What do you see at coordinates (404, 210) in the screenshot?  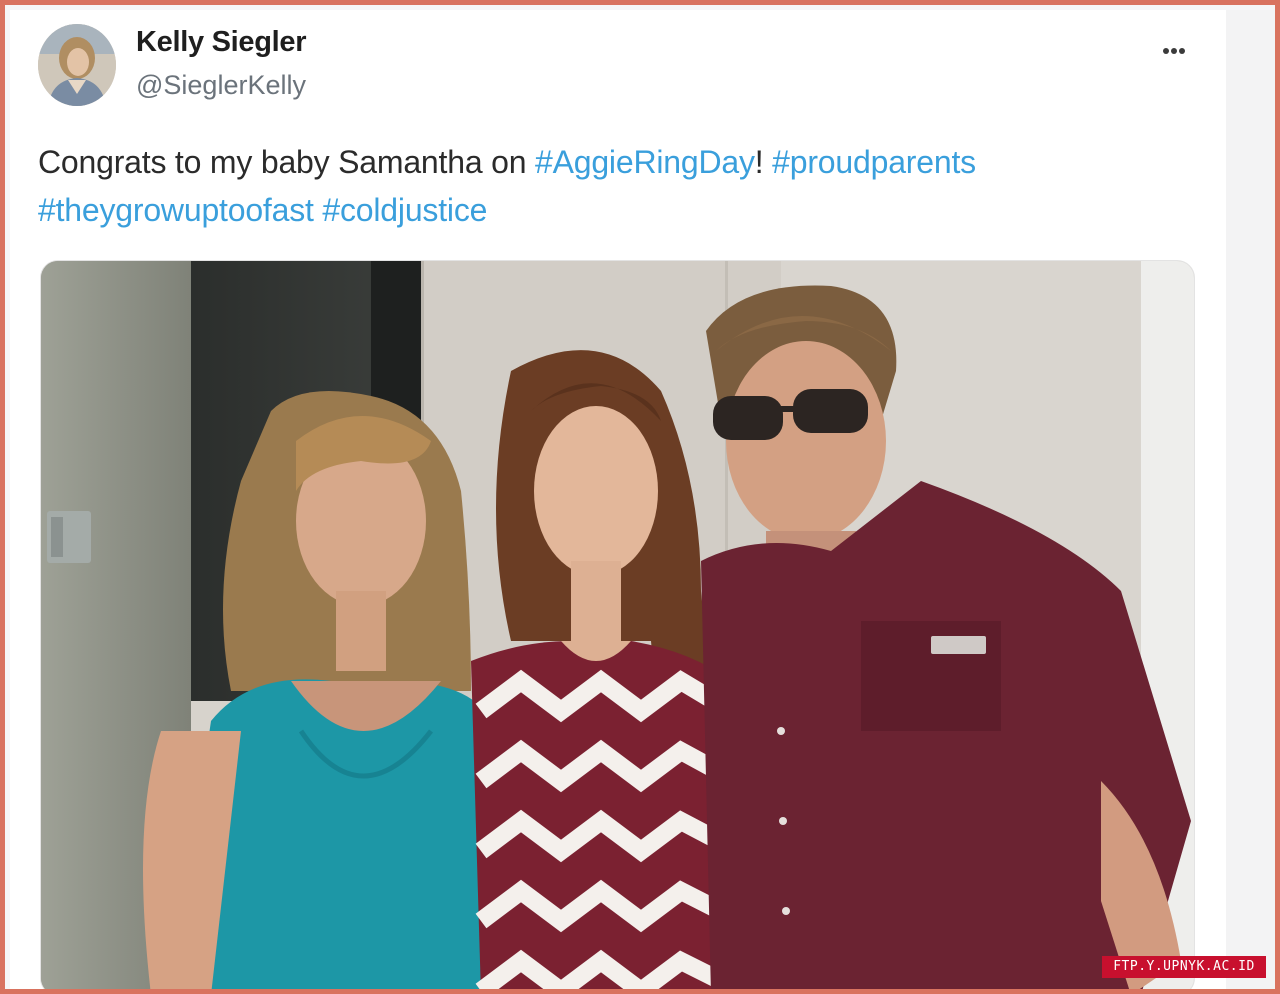 I see `hashtag-link: #coldjustice` at bounding box center [404, 210].